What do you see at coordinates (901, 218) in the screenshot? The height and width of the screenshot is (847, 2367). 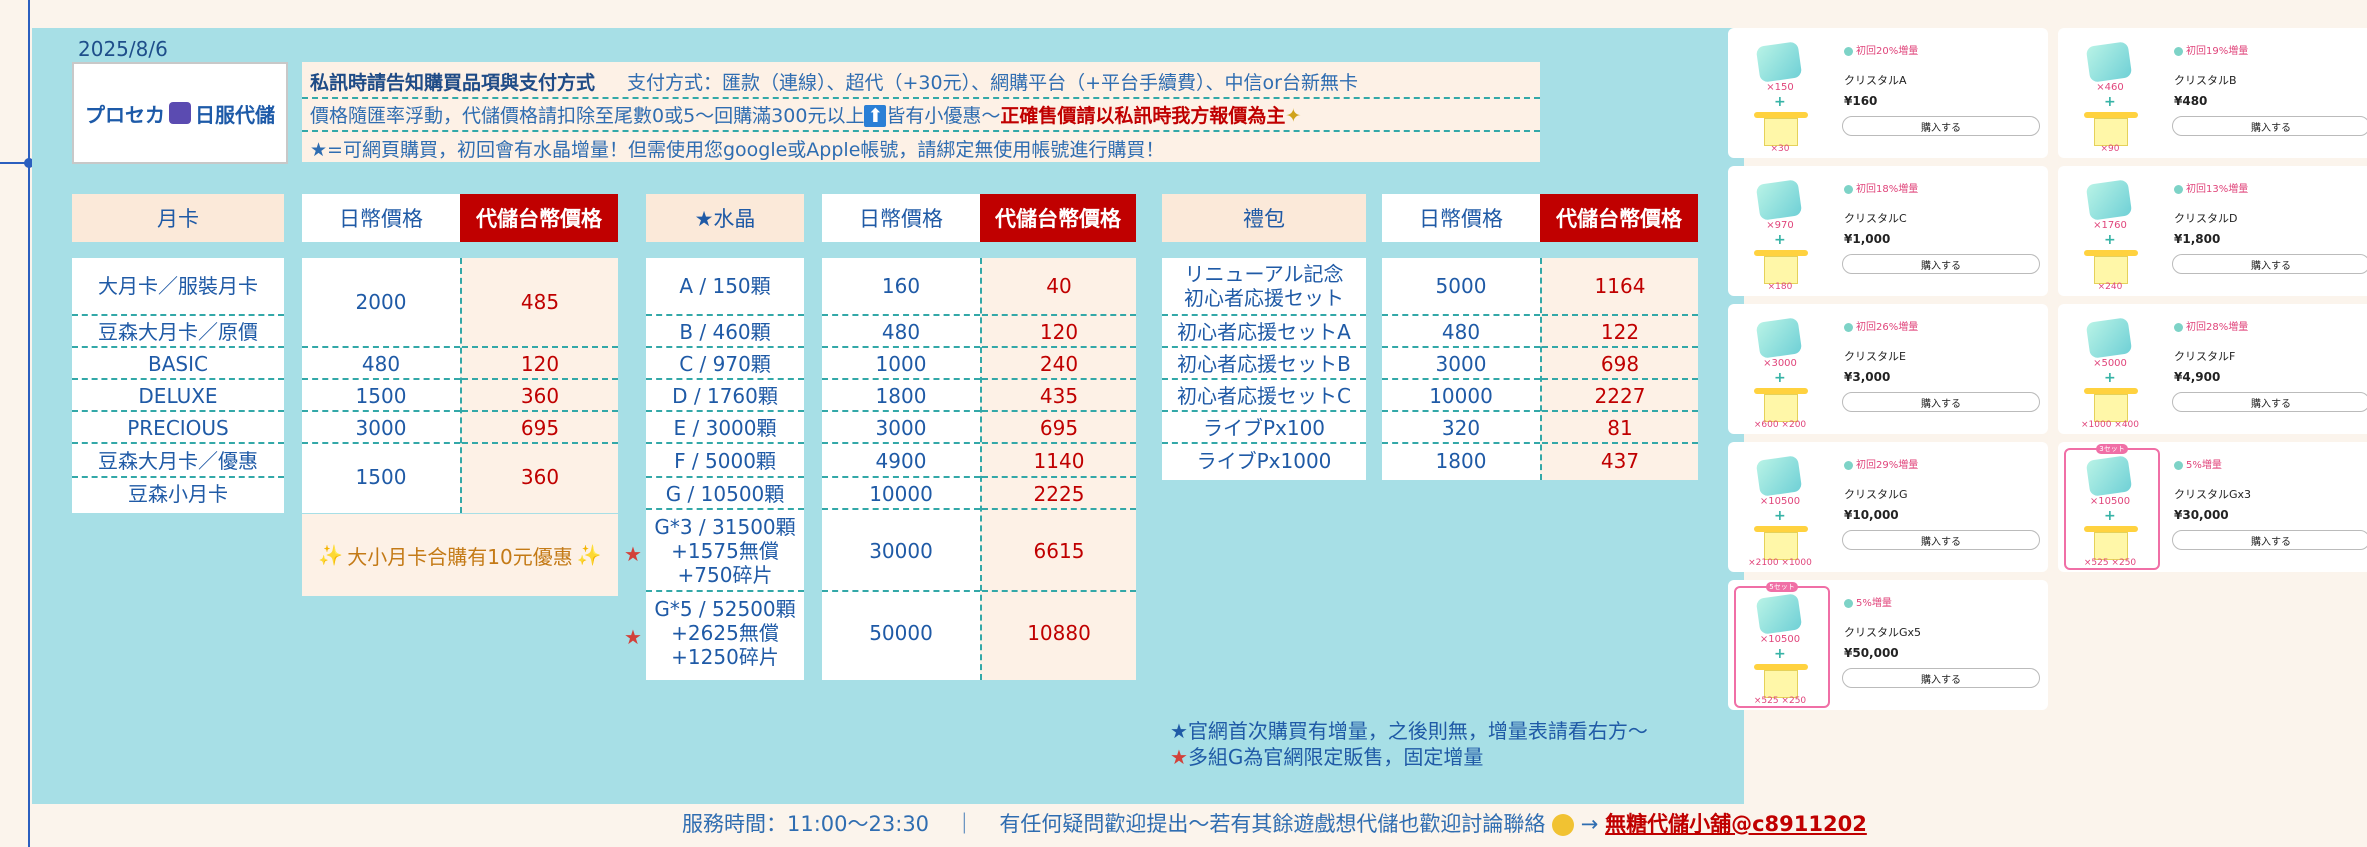 I see `crystal-header-jpy: 日幣價格` at bounding box center [901, 218].